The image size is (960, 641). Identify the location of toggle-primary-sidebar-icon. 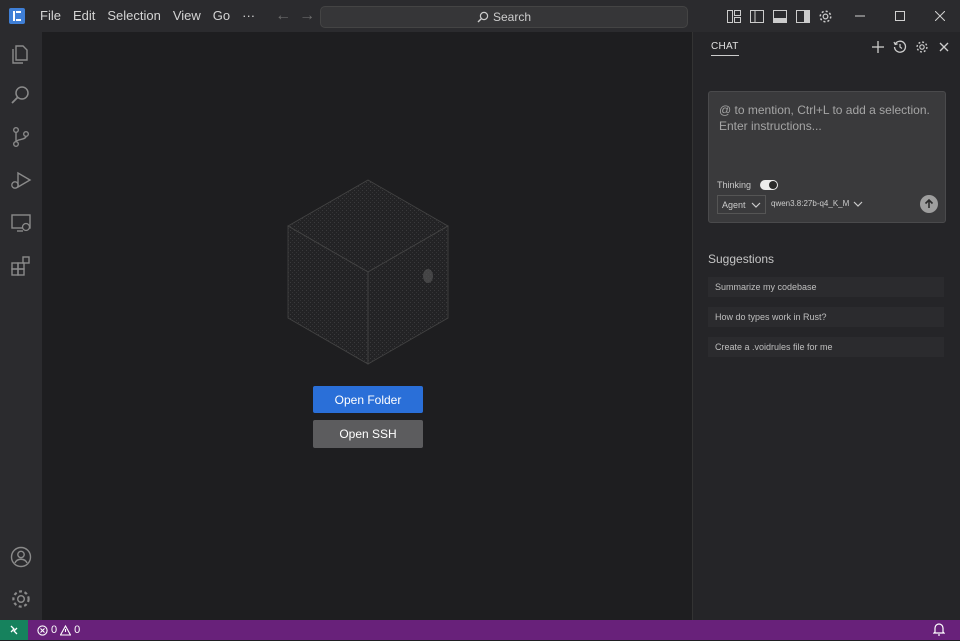
(756, 16).